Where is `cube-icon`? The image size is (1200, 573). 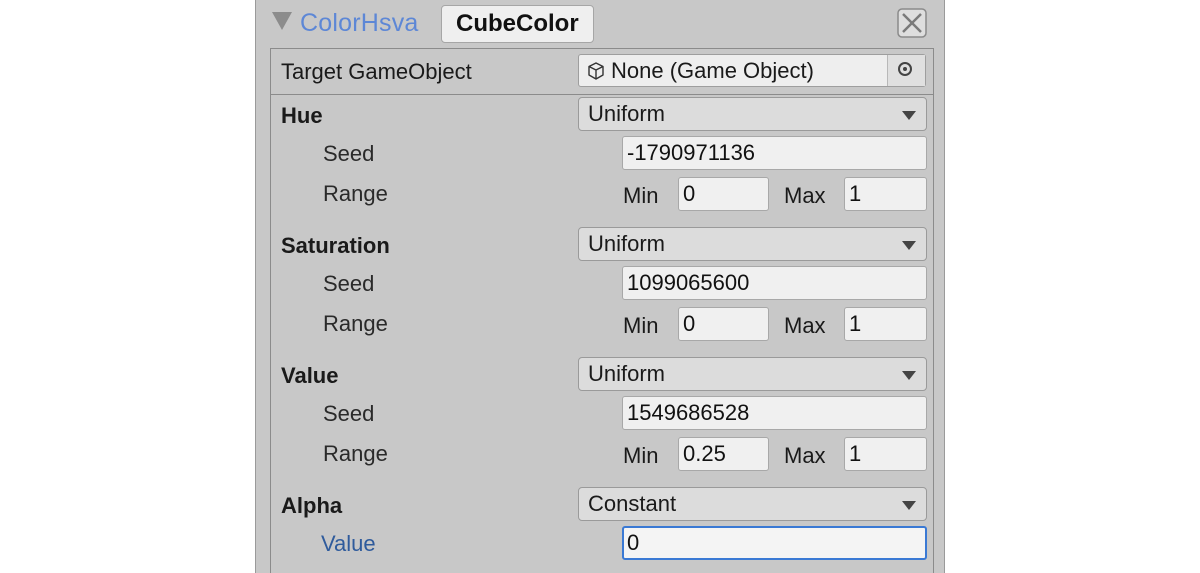 cube-icon is located at coordinates (596, 71).